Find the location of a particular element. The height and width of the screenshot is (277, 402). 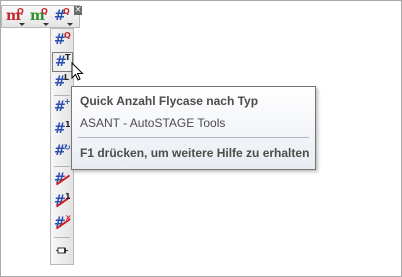

icon-superscript: T is located at coordinates (68, 57).